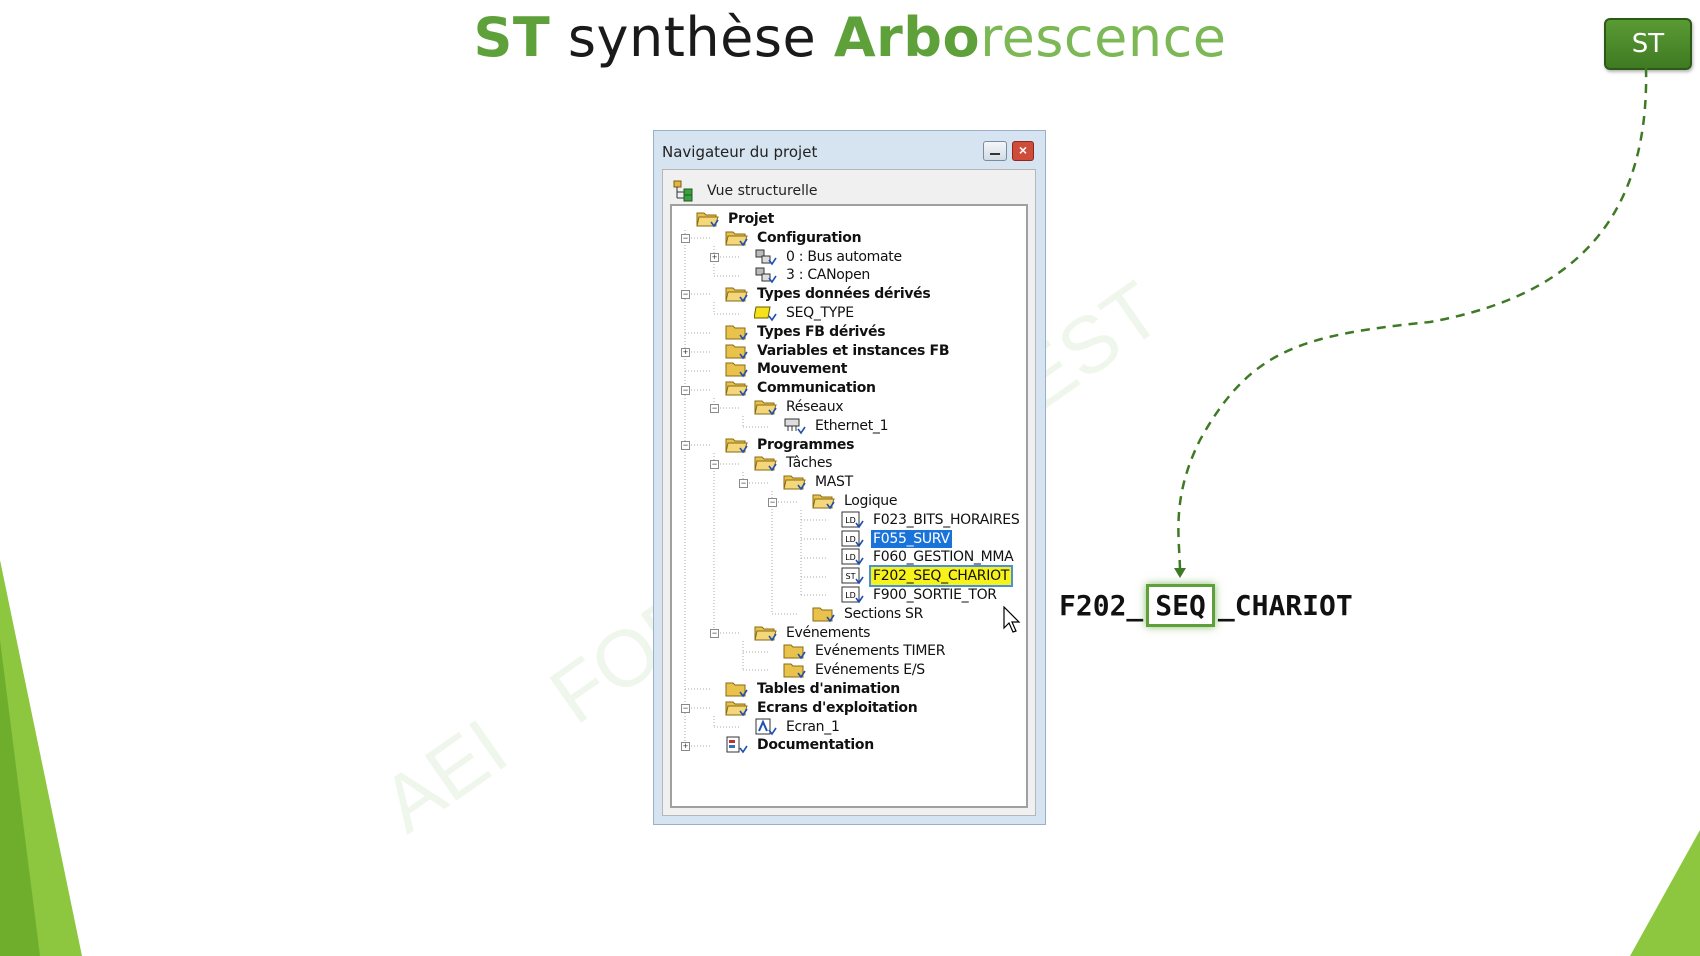  Describe the element at coordinates (816, 388) in the screenshot. I see `tree-item-label: Communication` at that location.